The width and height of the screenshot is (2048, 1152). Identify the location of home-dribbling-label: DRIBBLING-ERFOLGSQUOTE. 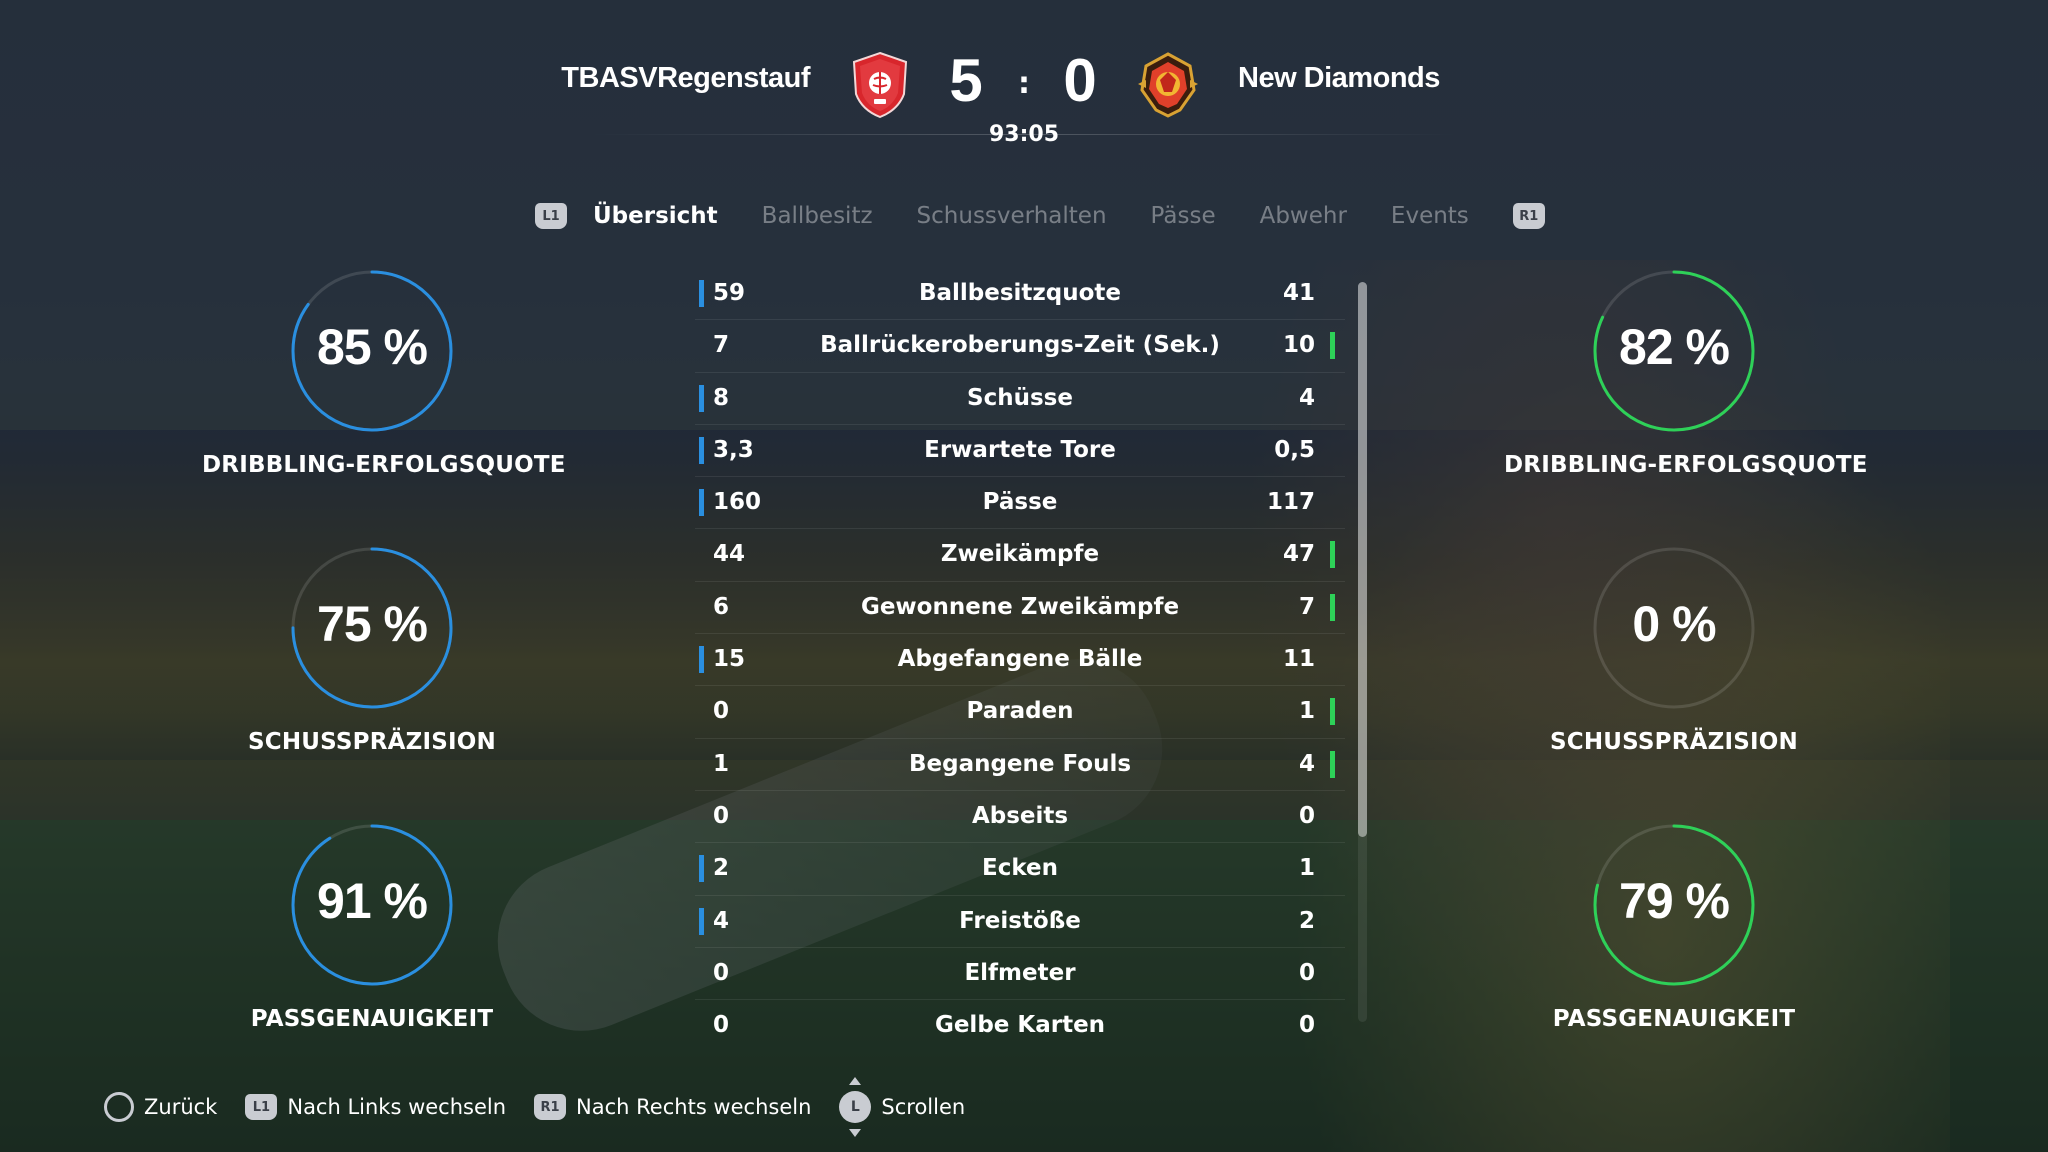
(384, 465).